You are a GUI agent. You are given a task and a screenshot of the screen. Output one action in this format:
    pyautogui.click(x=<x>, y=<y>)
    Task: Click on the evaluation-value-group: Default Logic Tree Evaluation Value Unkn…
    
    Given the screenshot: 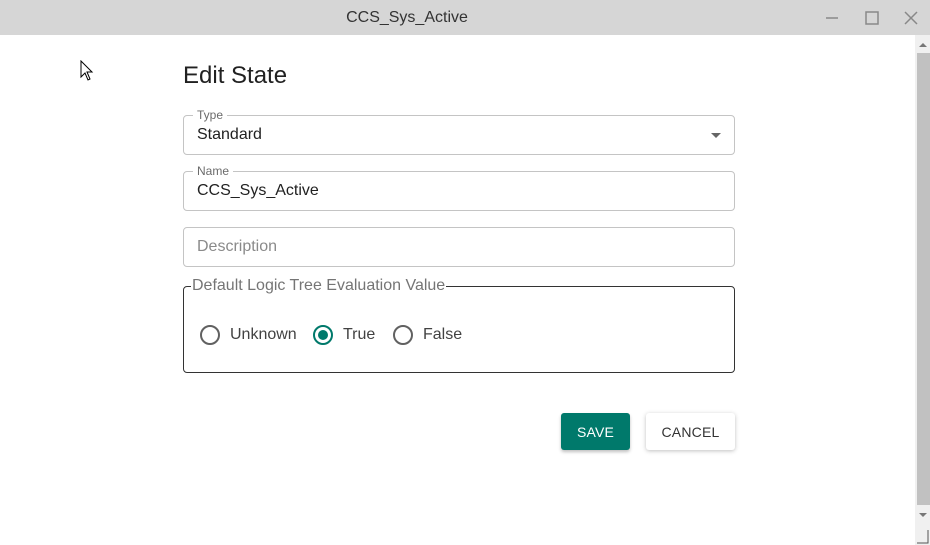 What is the action you would take?
    pyautogui.click(x=459, y=325)
    